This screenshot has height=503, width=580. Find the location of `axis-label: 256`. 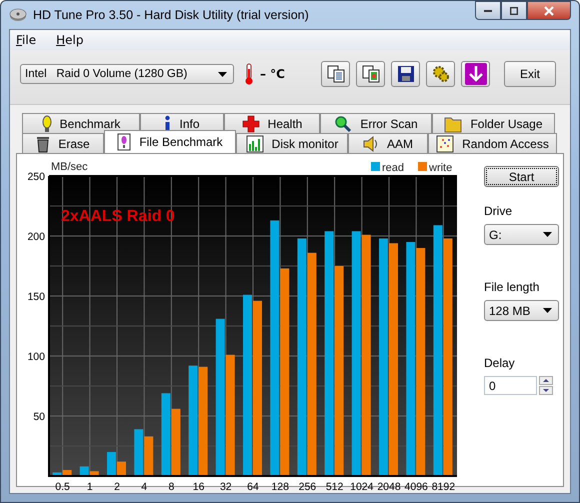

axis-label: 256 is located at coordinates (307, 487).